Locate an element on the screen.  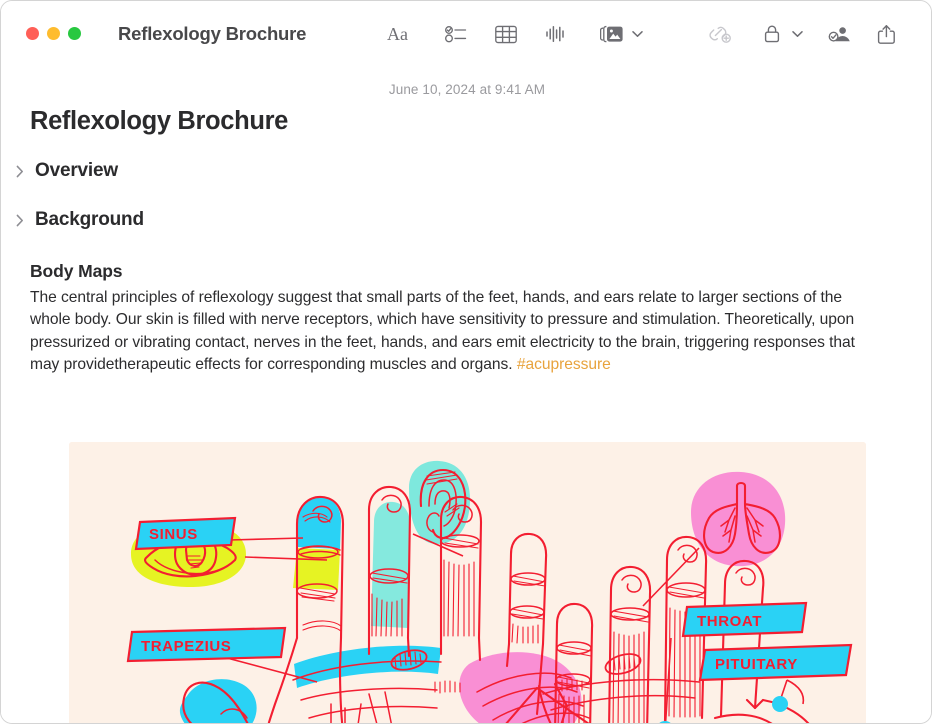
label-trapezius: TRAPEZIUS is located at coordinates (206, 644).